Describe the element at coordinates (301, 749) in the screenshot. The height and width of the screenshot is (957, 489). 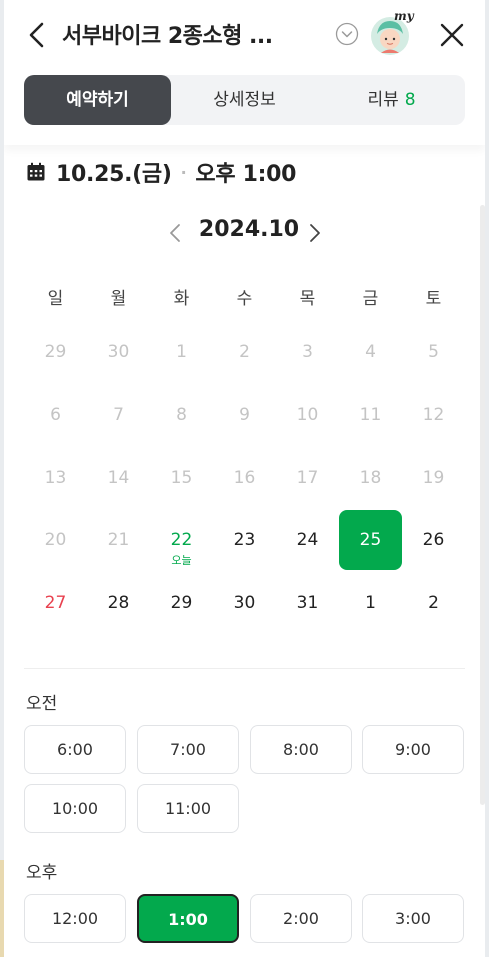
I see `time-slot: 8:00` at that location.